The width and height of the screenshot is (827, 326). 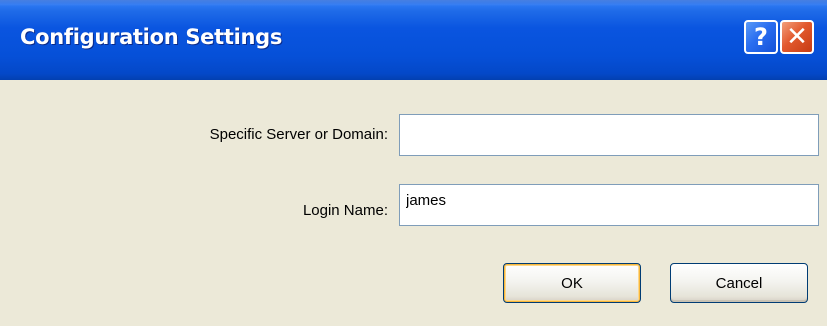 I want to click on close-button: ✕, so click(x=797, y=37).